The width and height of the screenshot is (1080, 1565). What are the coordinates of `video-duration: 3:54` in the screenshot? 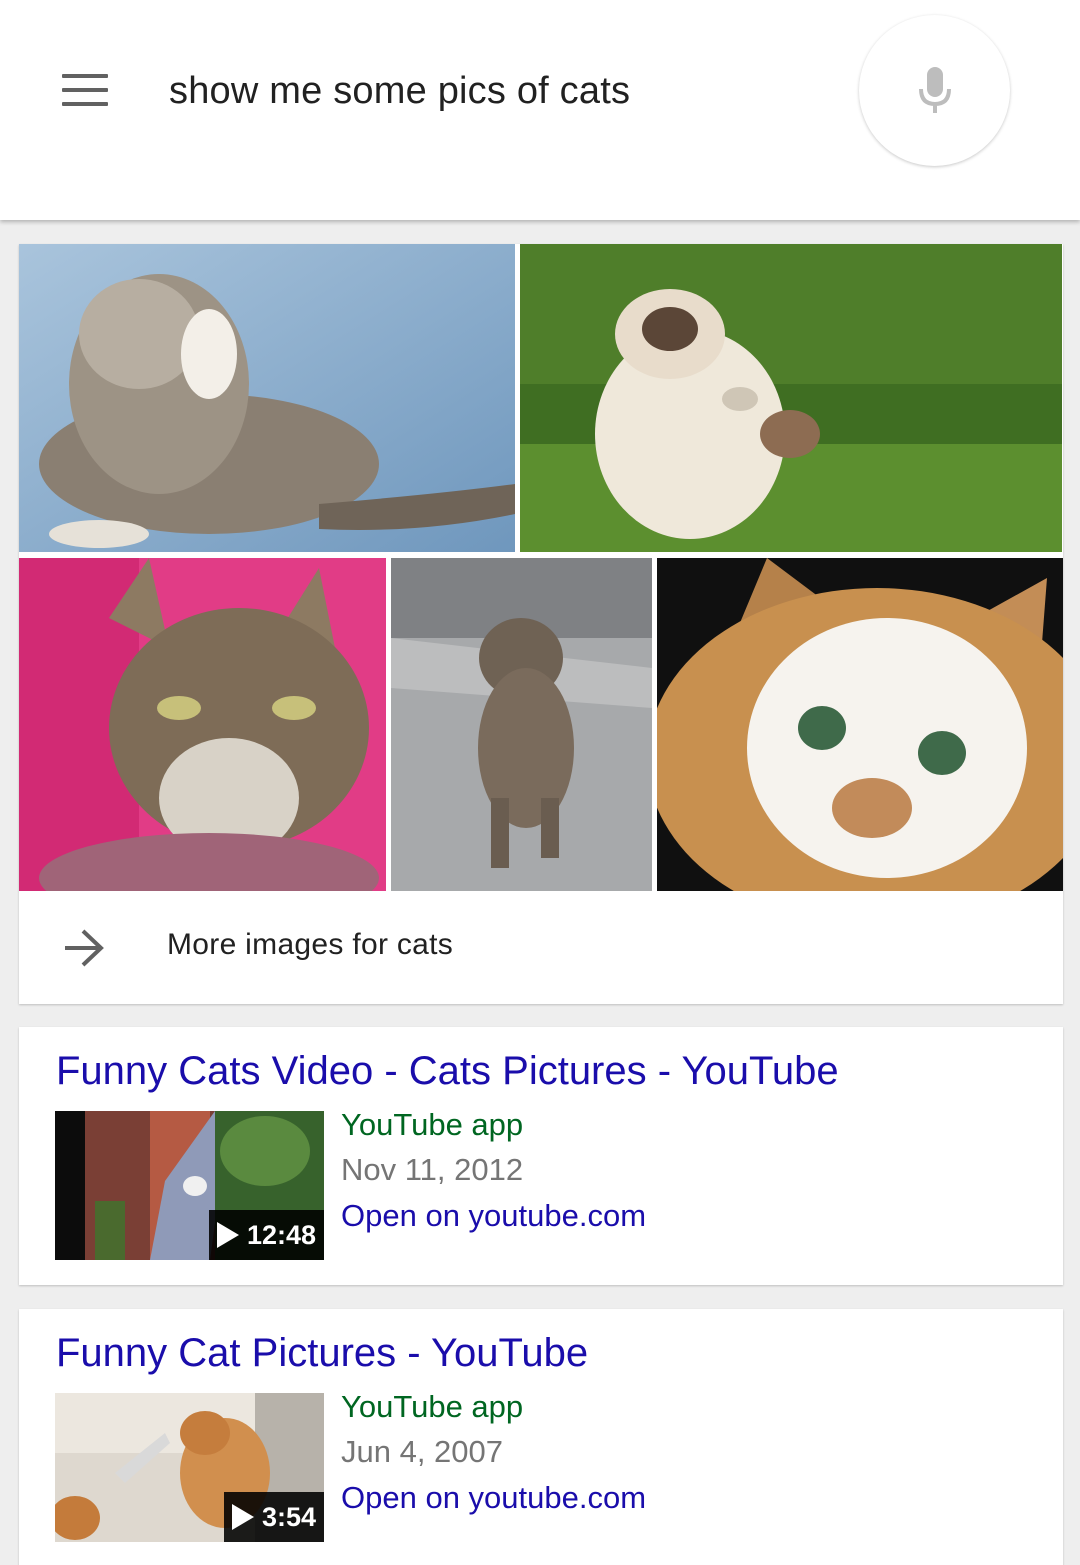 It's located at (288, 1516).